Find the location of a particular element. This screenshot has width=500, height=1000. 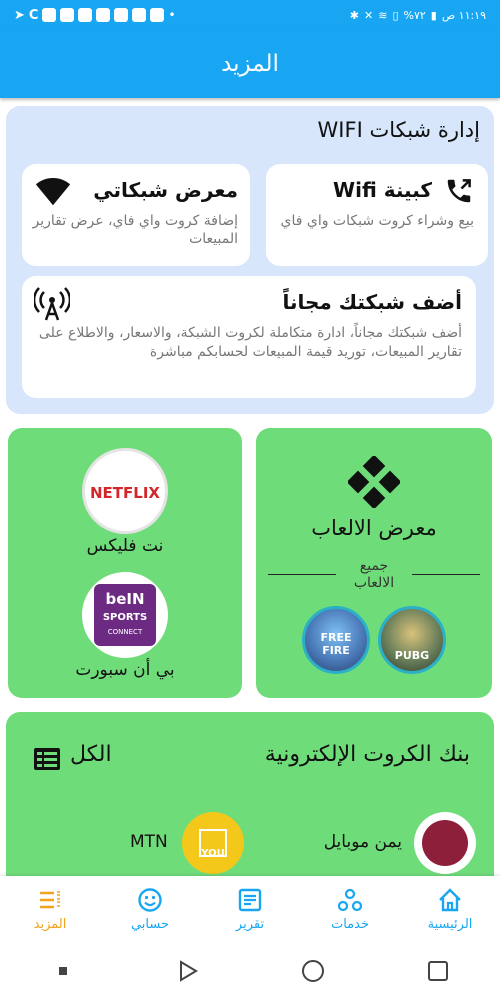

battery-icon: ▮ is located at coordinates (433, 15).